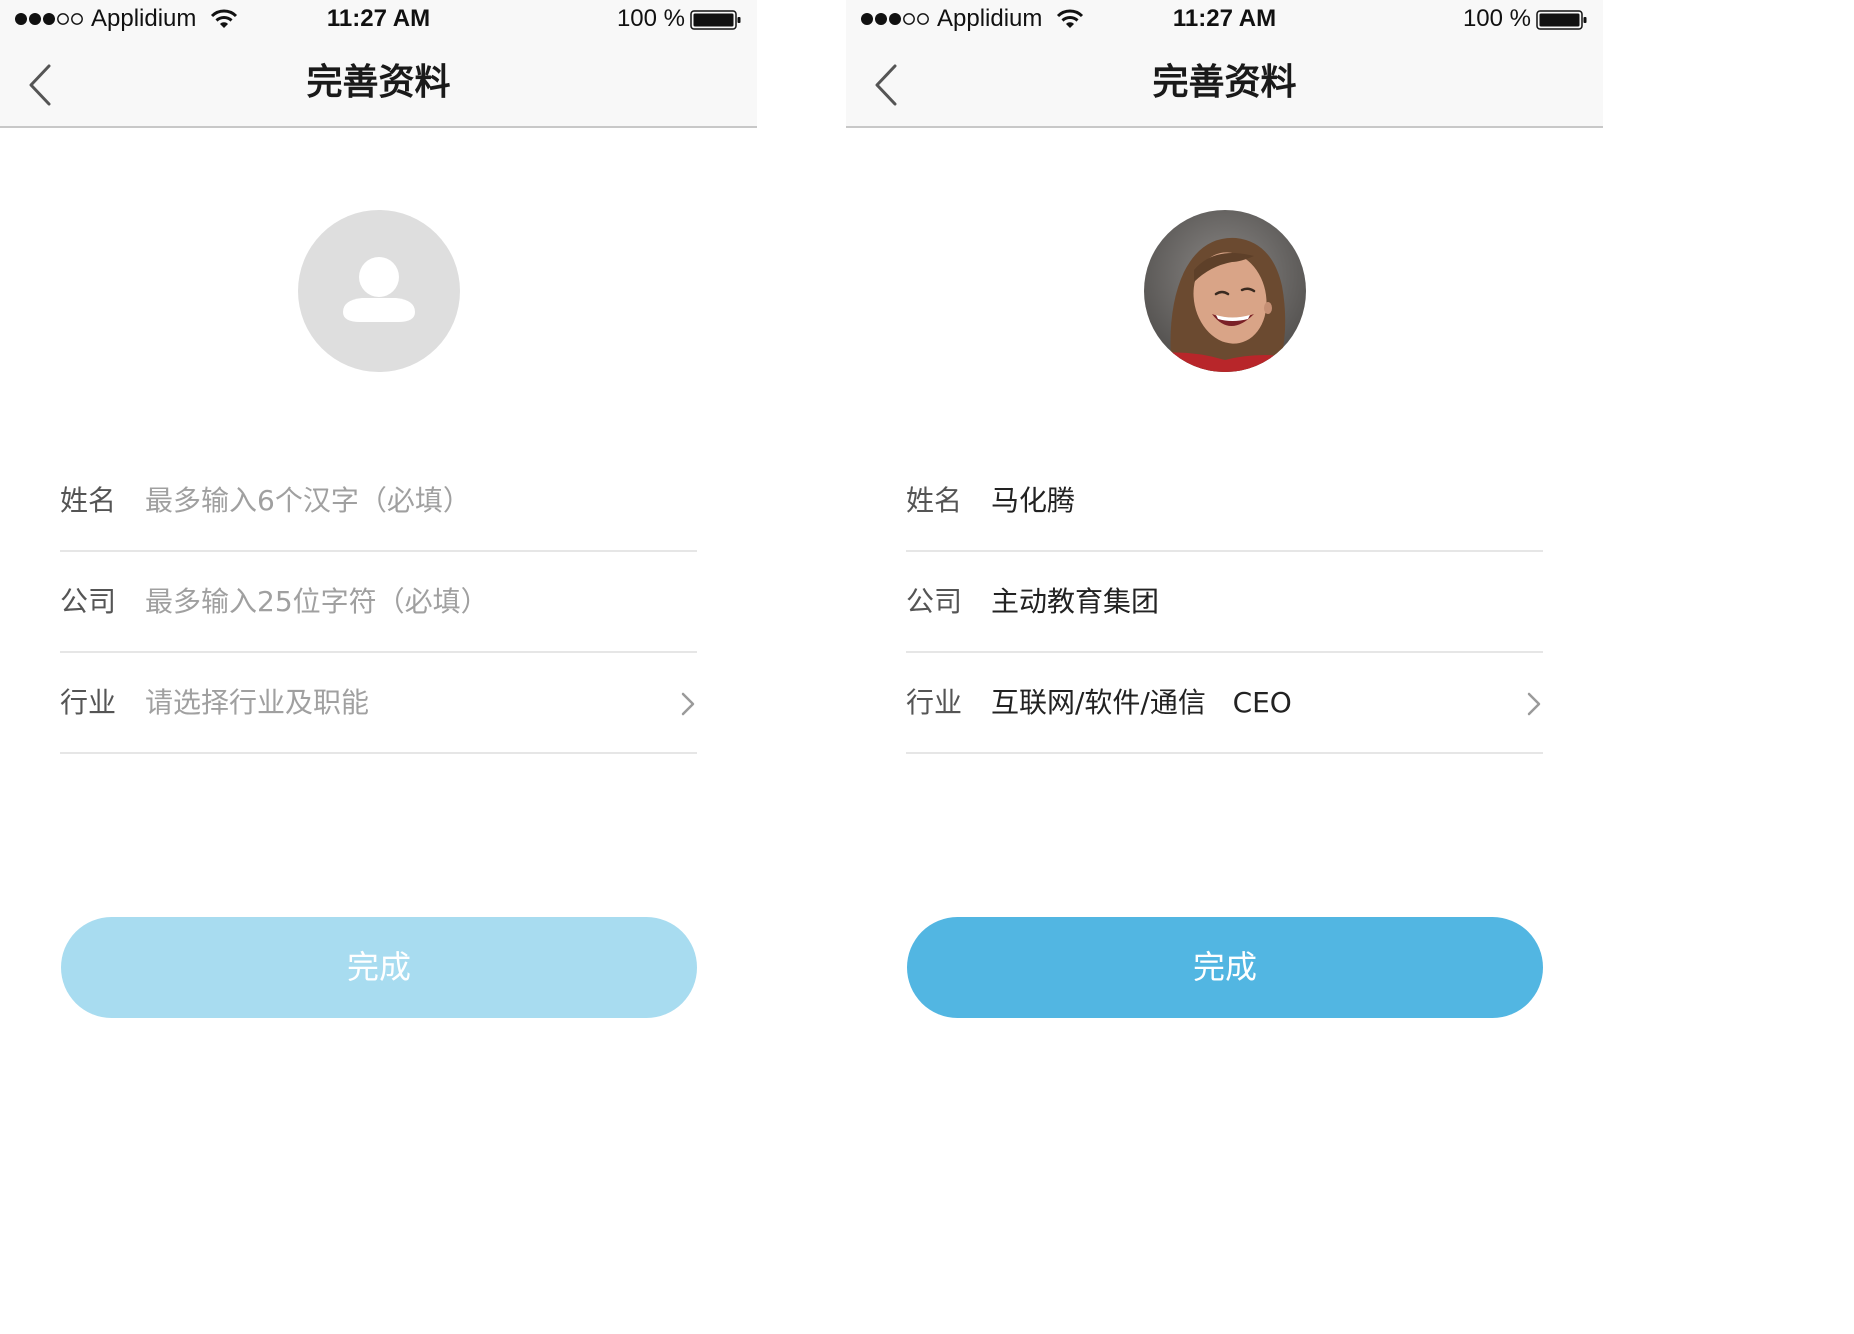 Image resolution: width=1854 pixels, height=1334 pixels. I want to click on company-row: 公司 主动教育集团, so click(1224, 603).